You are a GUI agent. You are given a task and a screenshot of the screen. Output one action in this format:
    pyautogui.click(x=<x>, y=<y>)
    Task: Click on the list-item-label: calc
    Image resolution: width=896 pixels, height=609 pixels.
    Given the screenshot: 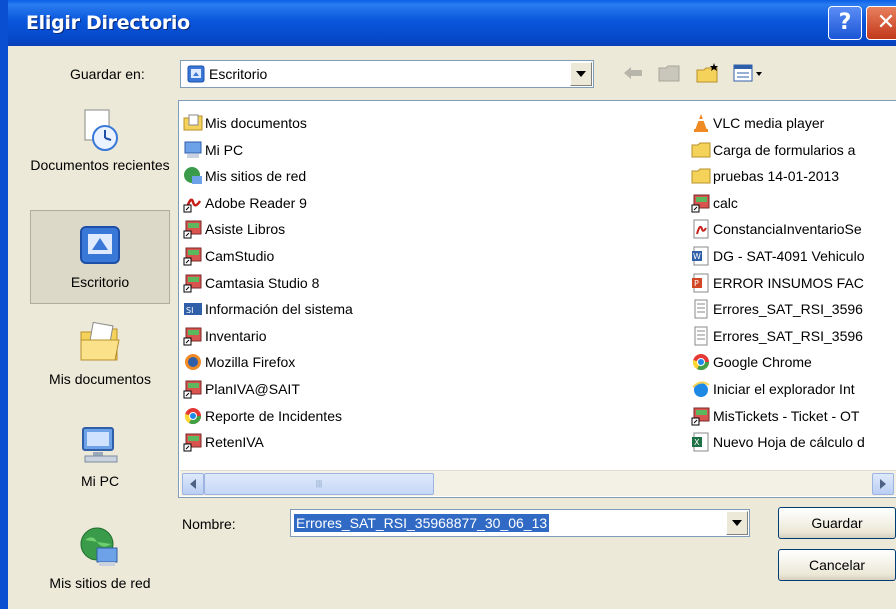 What is the action you would take?
    pyautogui.click(x=725, y=202)
    